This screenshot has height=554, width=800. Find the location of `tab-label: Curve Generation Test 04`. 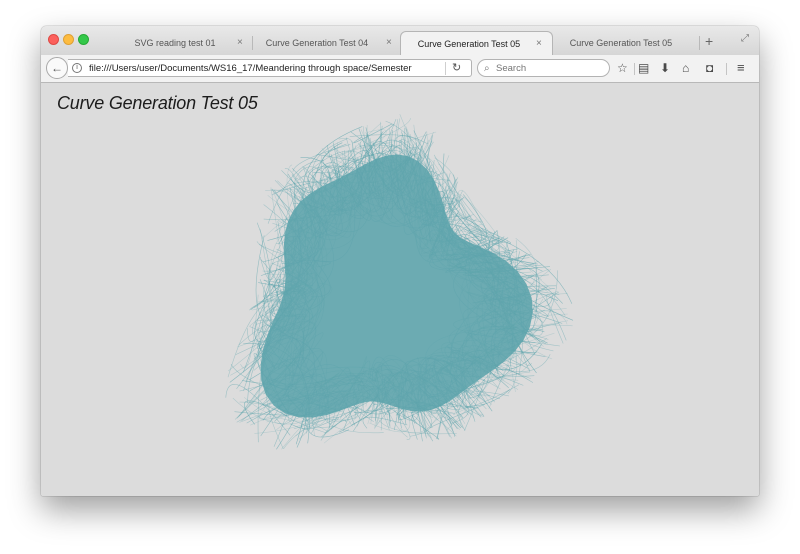

tab-label: Curve Generation Test 04 is located at coordinates (317, 43).